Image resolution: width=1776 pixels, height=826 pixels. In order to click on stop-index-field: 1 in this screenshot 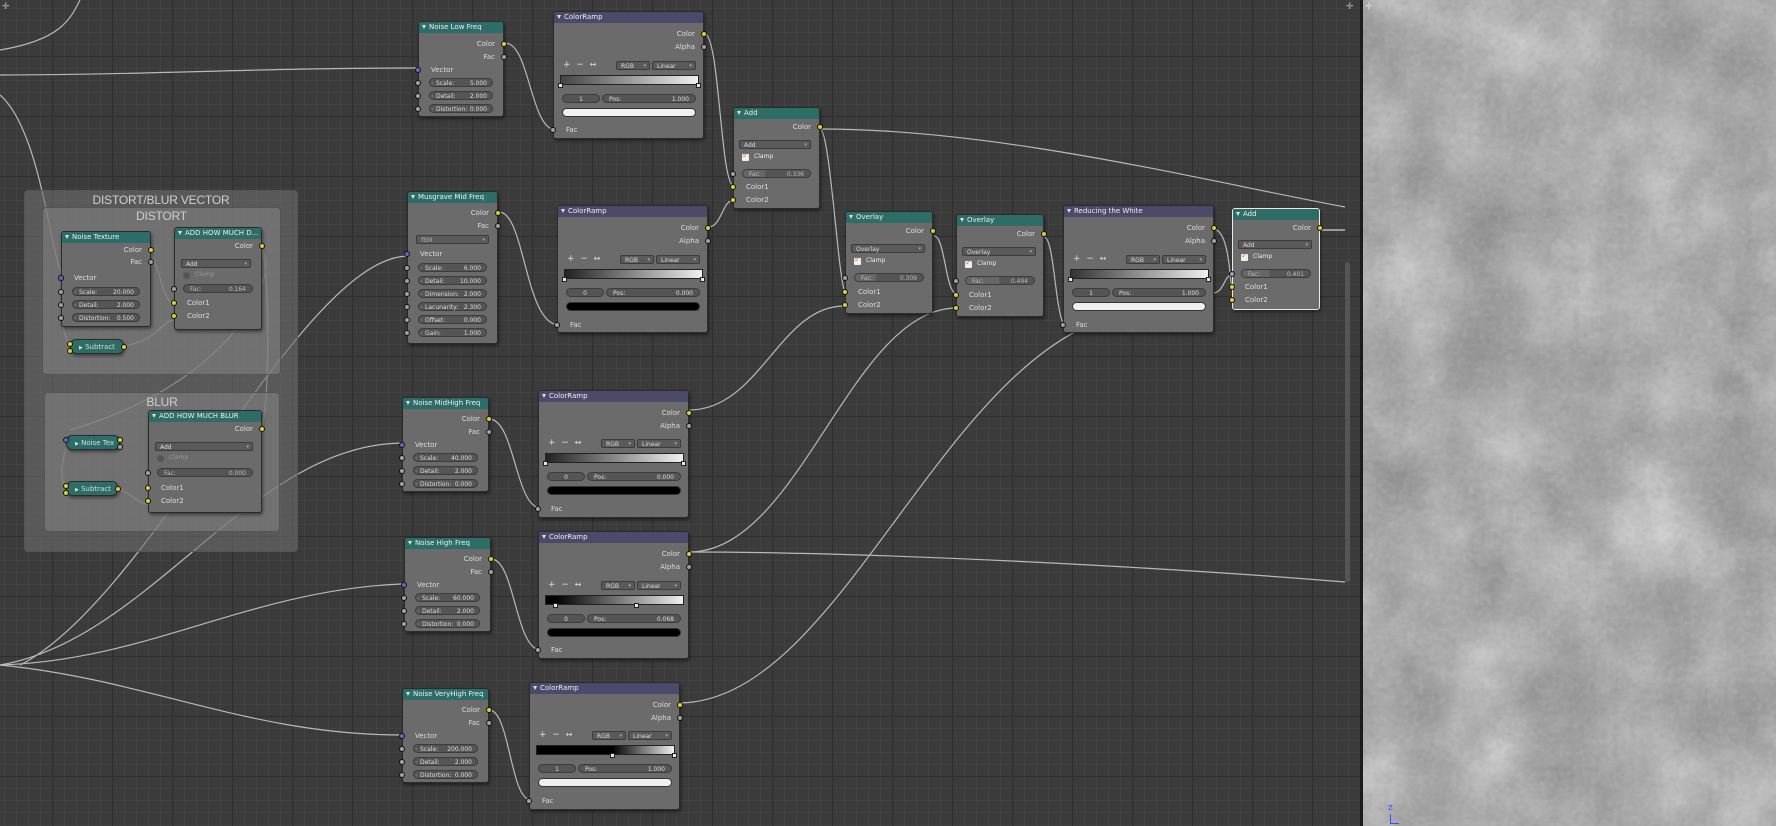, I will do `click(557, 768)`.